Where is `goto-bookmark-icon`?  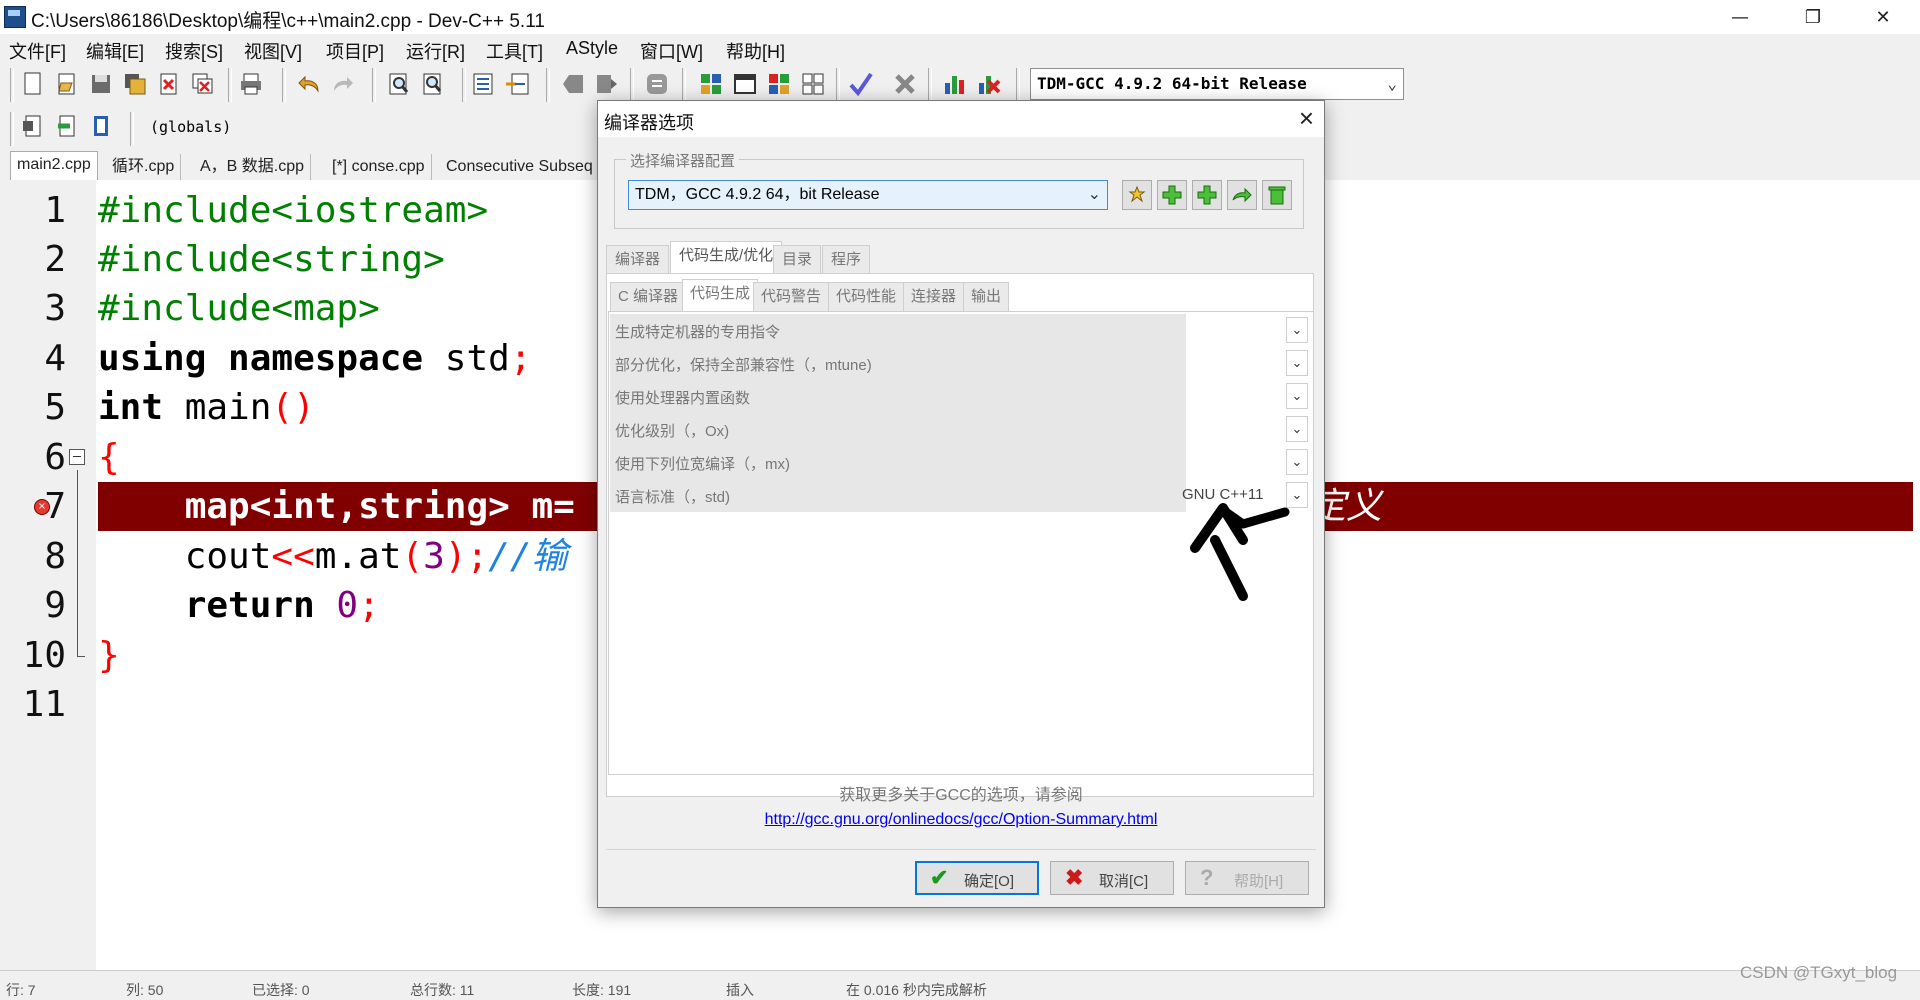 goto-bookmark-icon is located at coordinates (607, 84).